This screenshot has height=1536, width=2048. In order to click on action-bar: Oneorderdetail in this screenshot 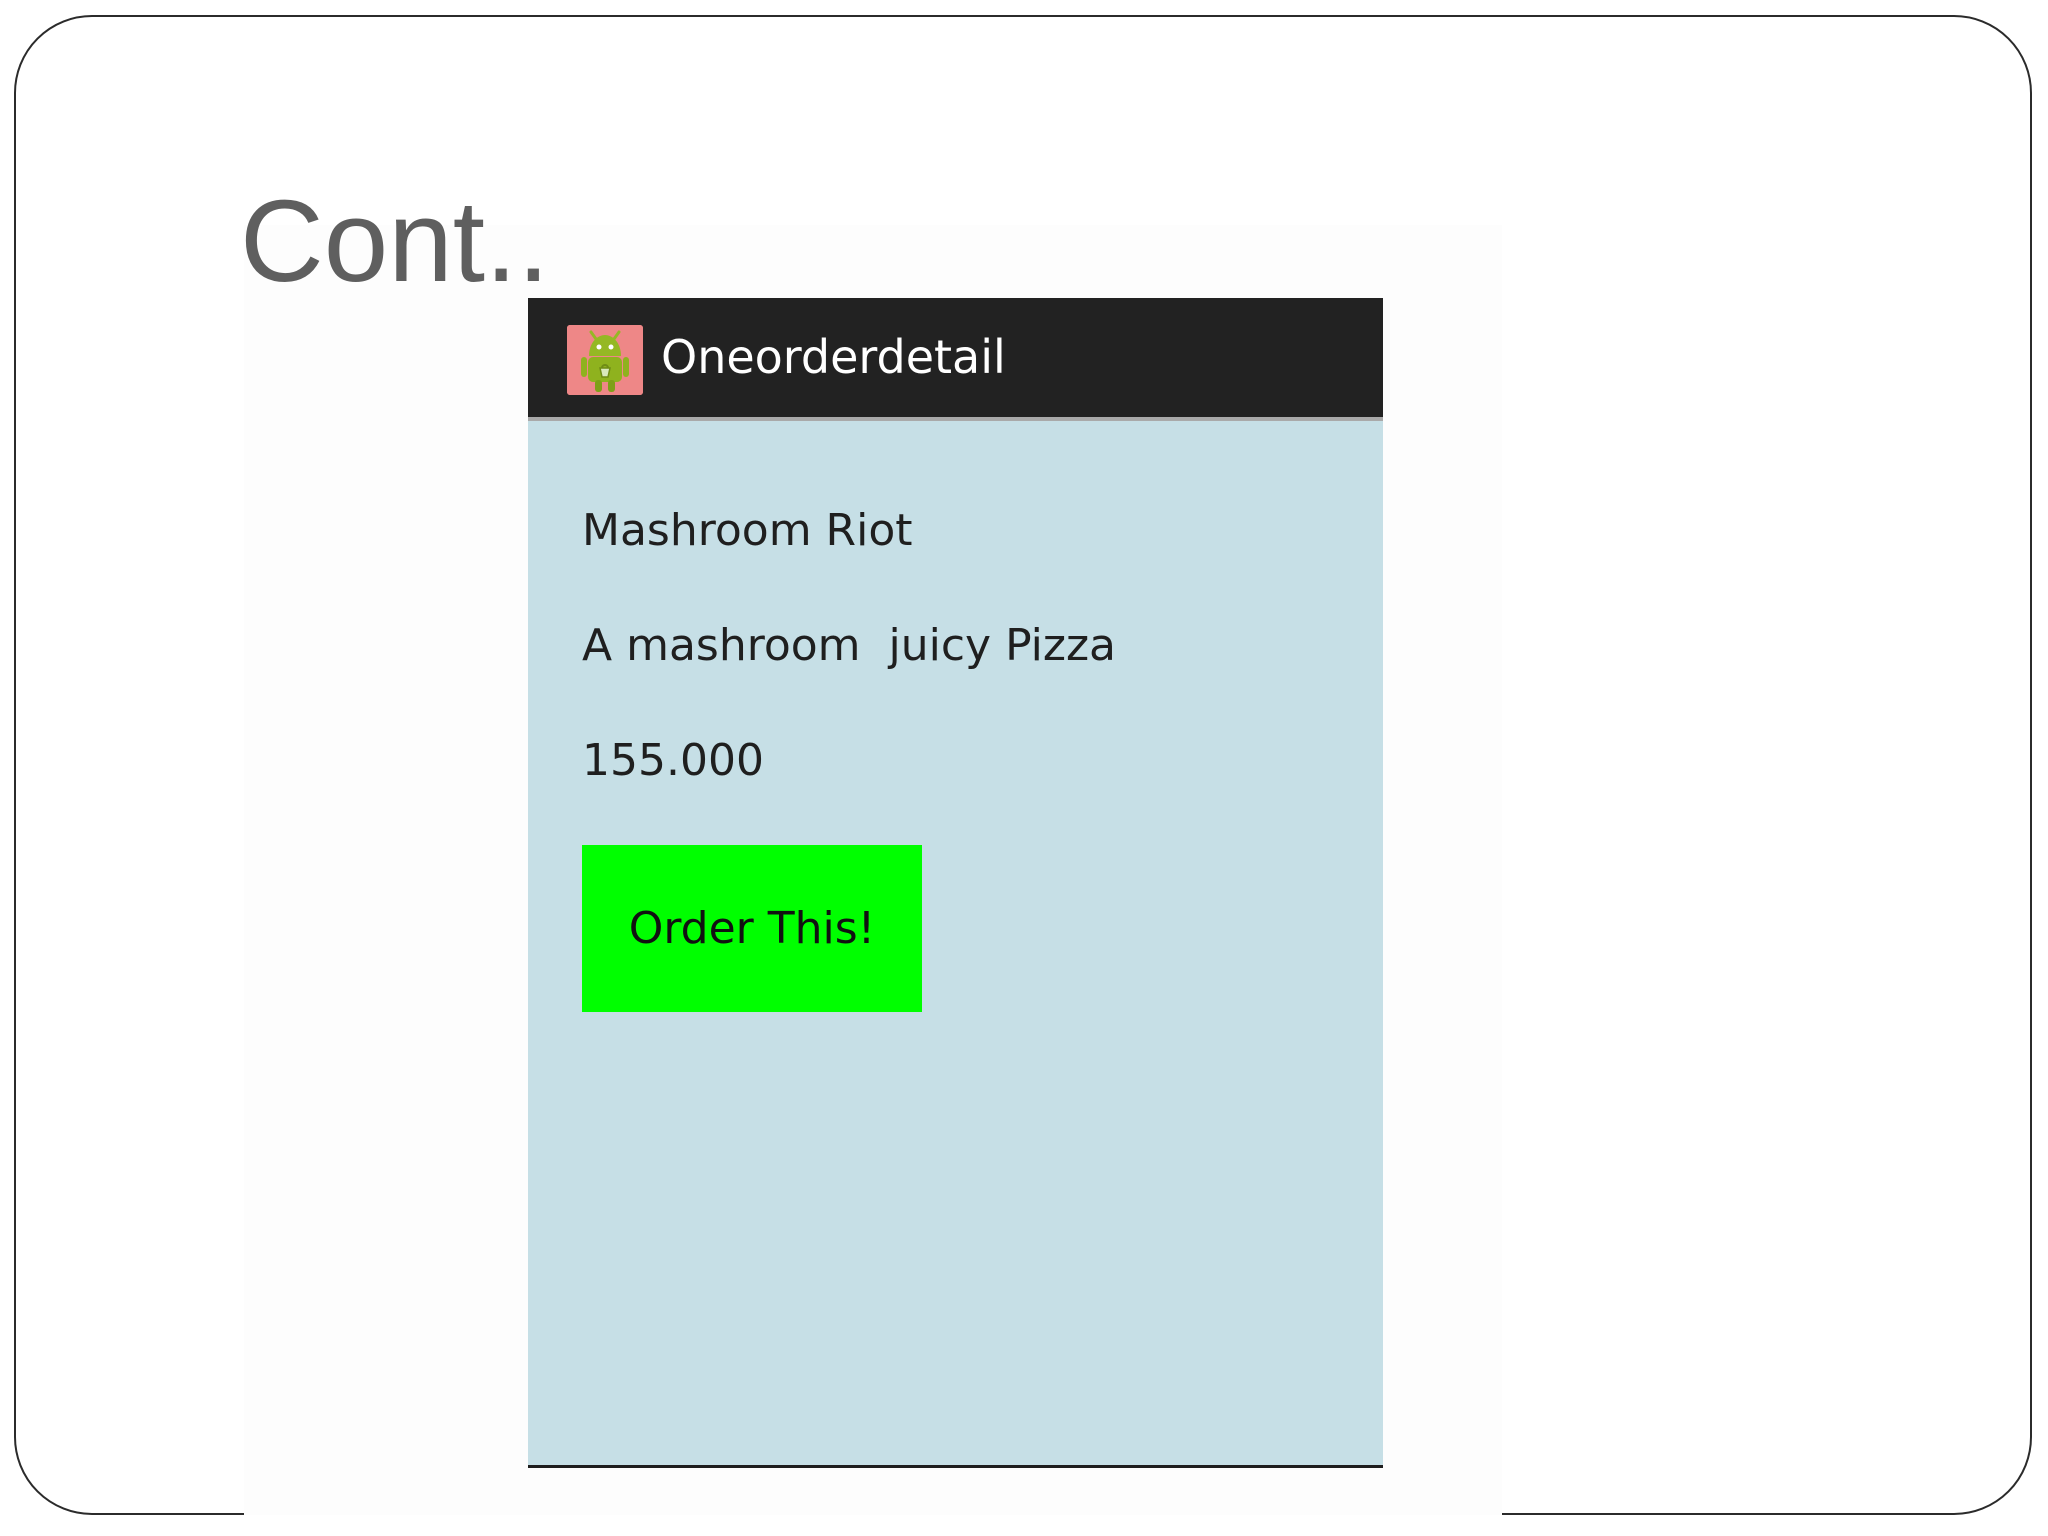, I will do `click(955, 359)`.